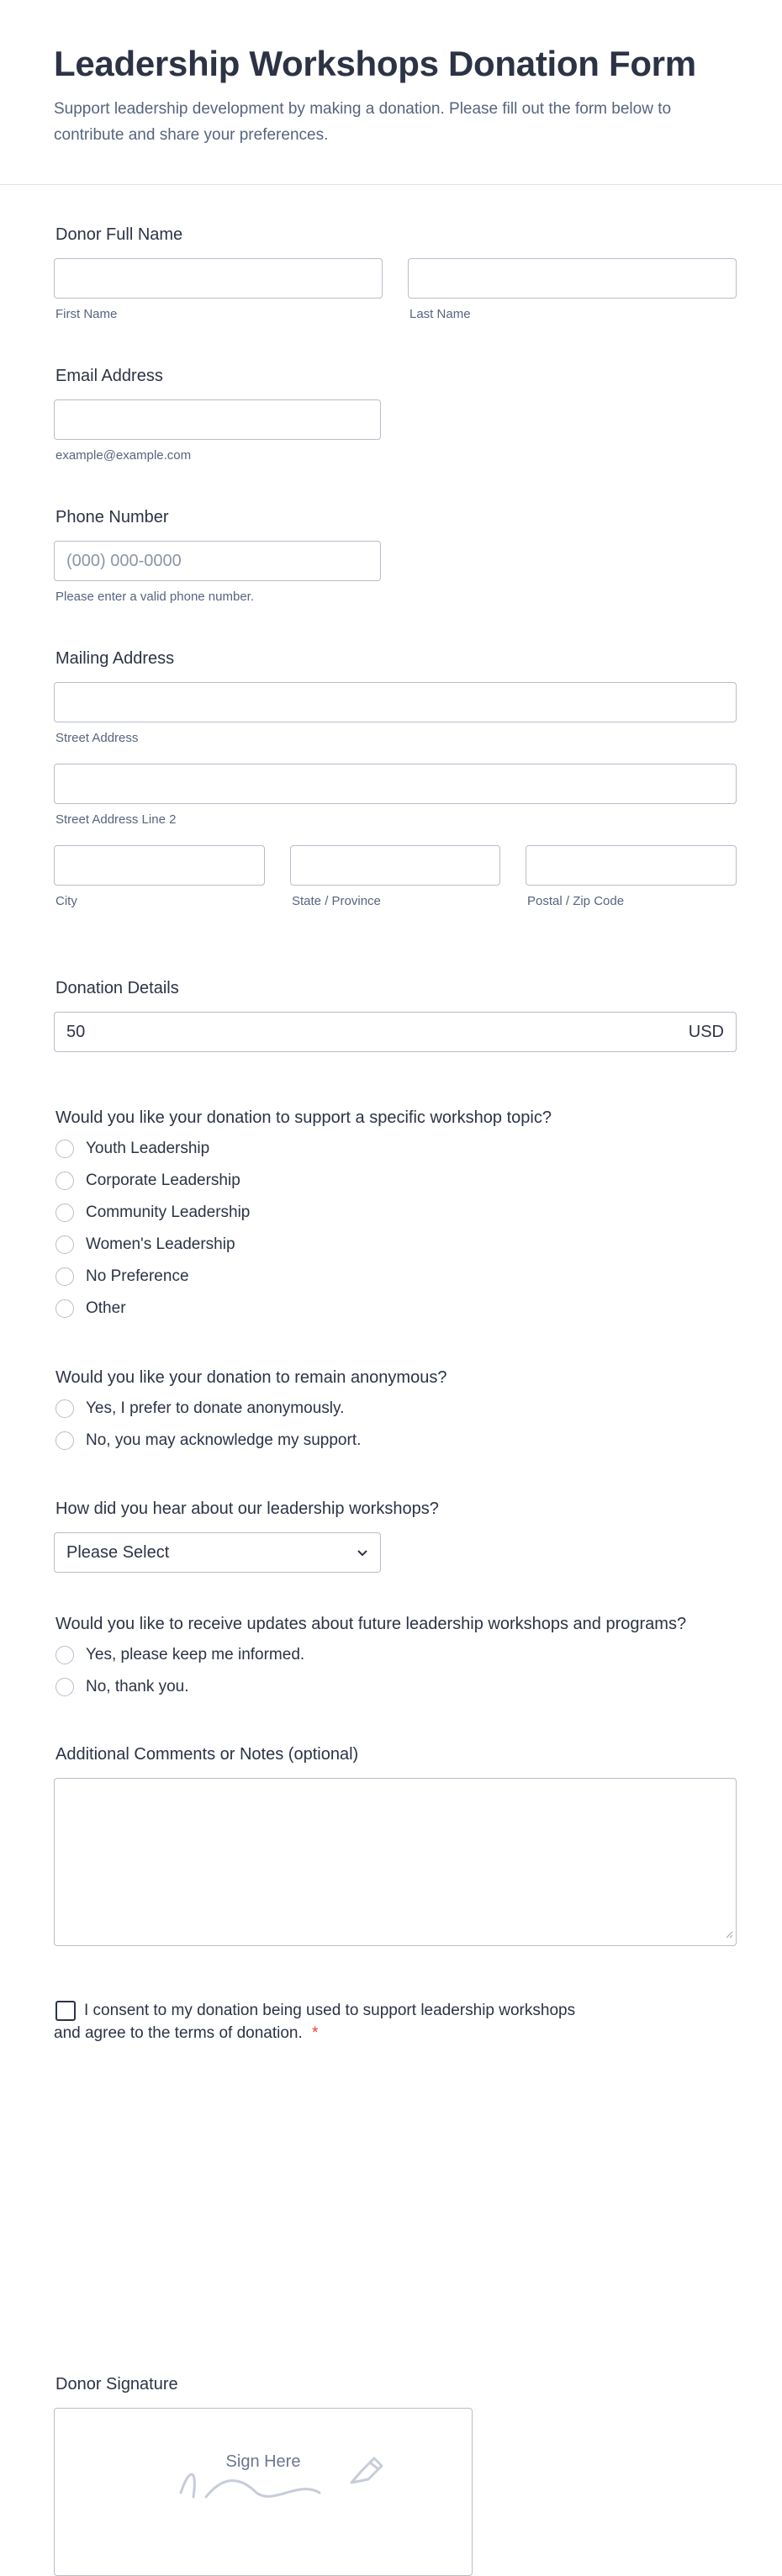  What do you see at coordinates (124, 560) in the screenshot?
I see `phone-placeholder: (000) 000-0000` at bounding box center [124, 560].